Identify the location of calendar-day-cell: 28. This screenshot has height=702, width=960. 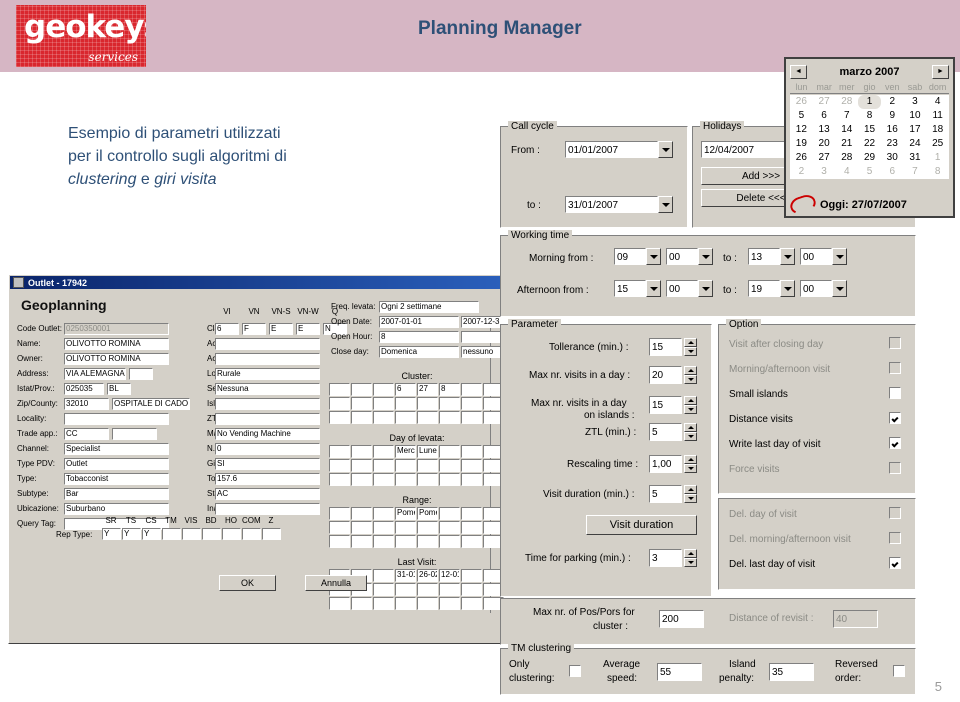
(846, 102).